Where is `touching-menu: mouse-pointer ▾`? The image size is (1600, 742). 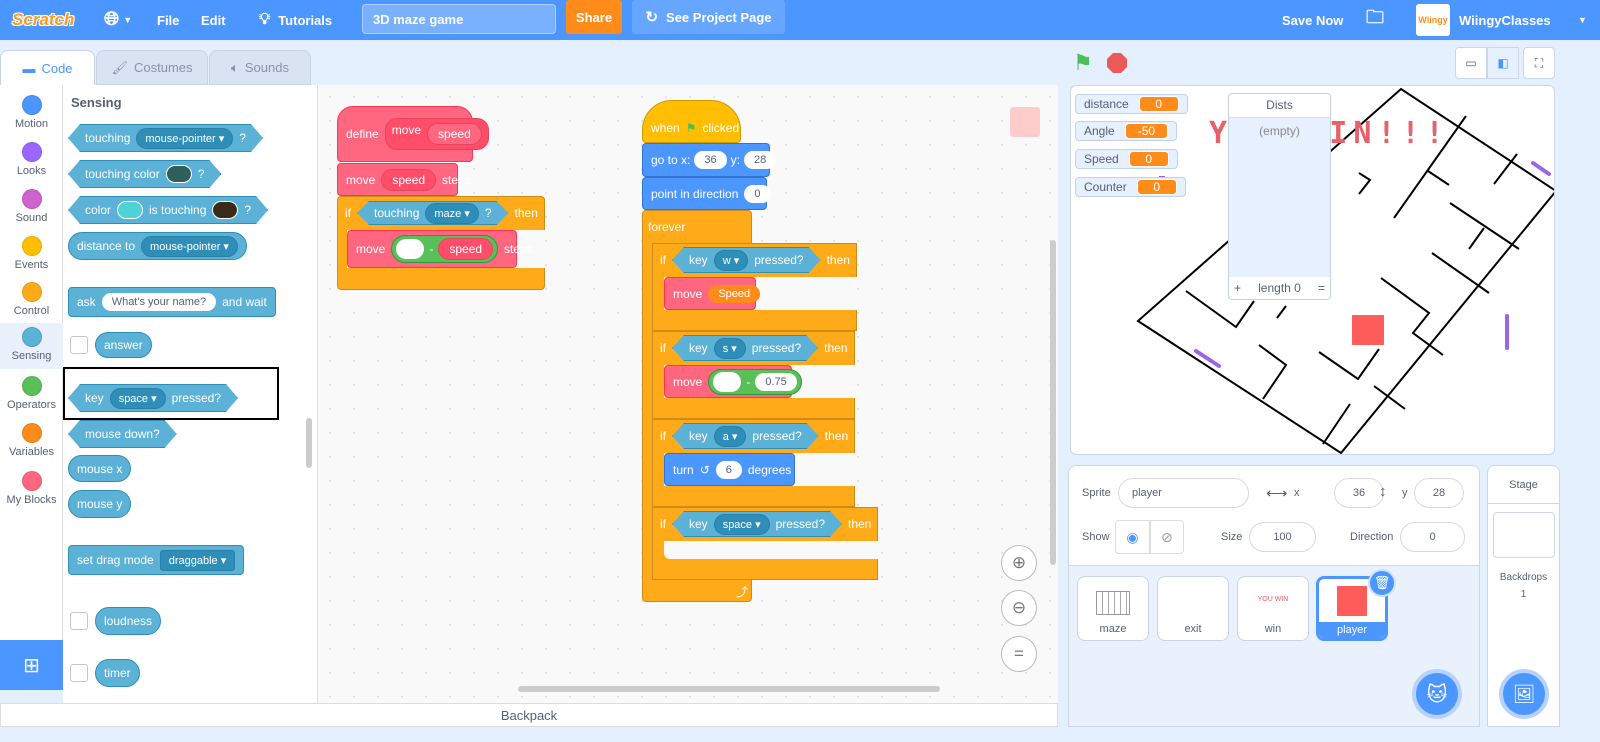 touching-menu: mouse-pointer ▾ is located at coordinates (184, 138).